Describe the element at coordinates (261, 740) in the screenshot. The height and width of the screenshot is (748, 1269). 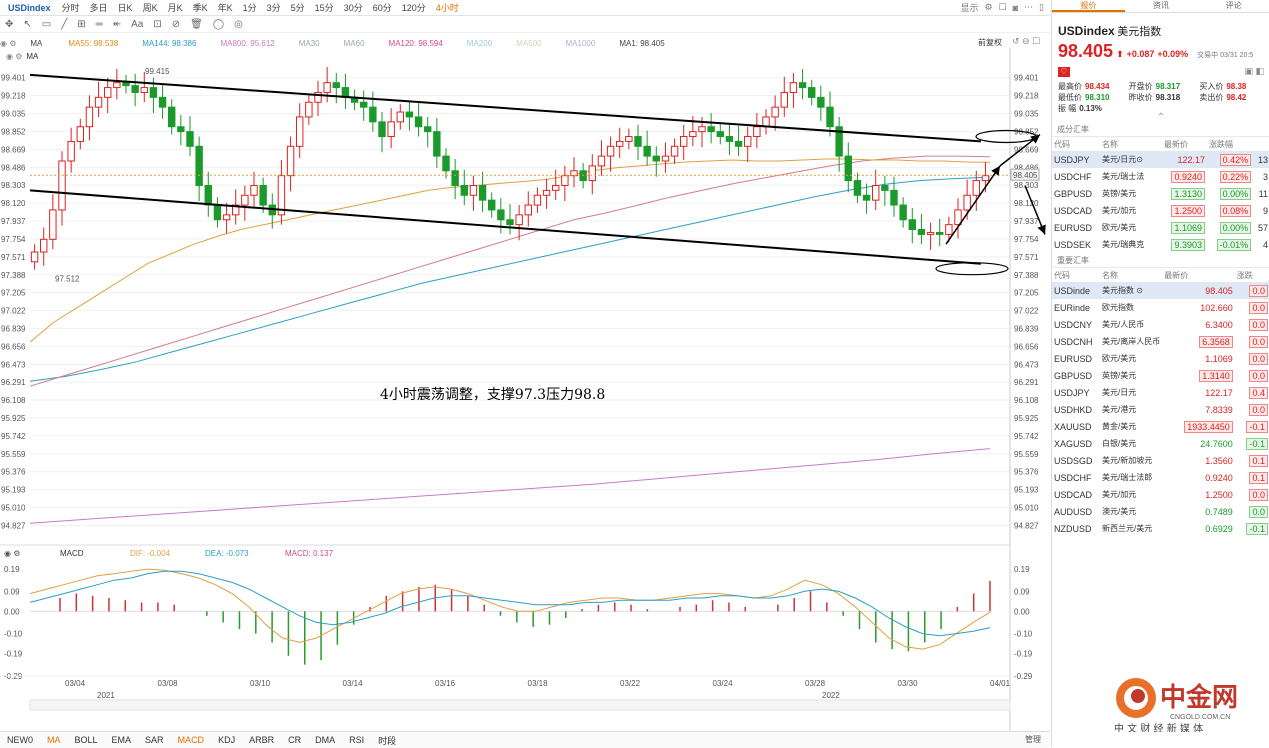
I see `indicator-tab: ARBR` at that location.